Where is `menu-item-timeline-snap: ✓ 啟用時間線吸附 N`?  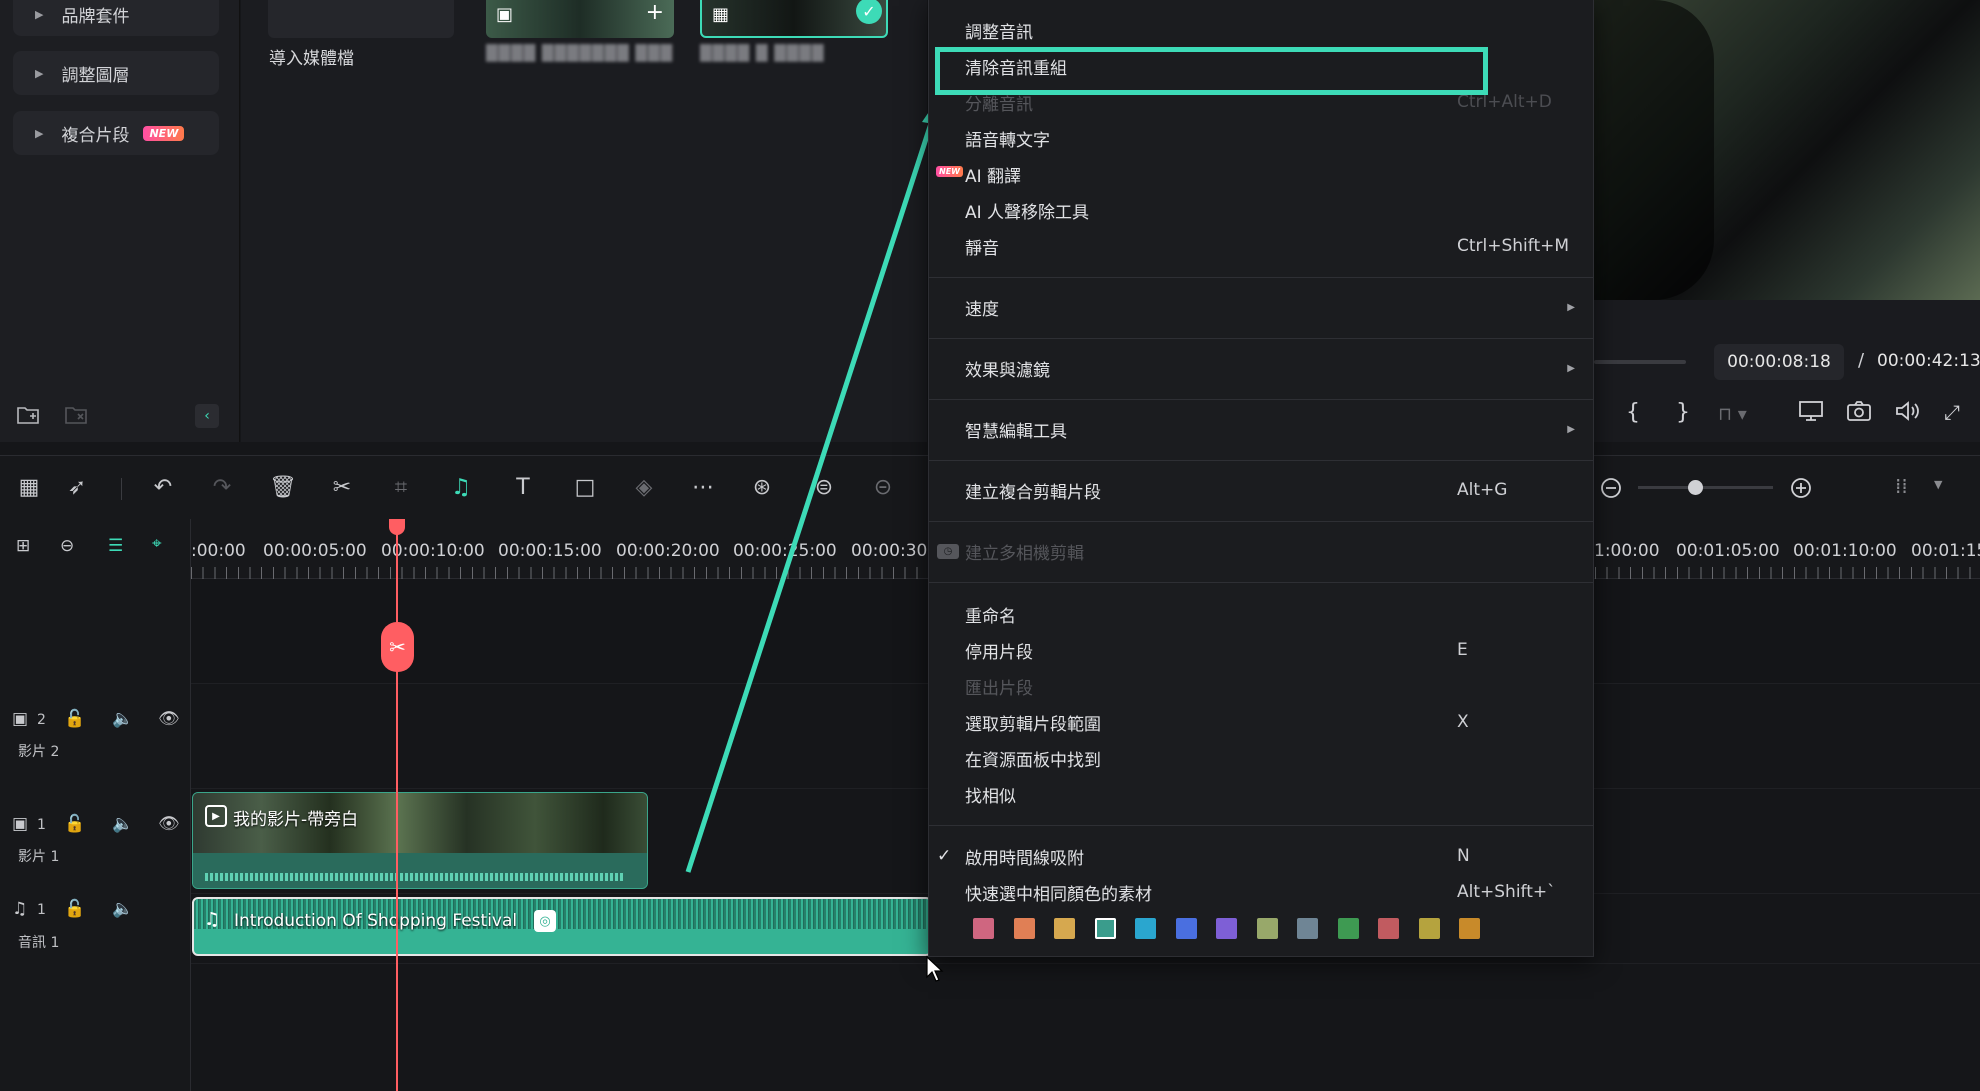 menu-item-timeline-snap: ✓ 啟用時間線吸附 N is located at coordinates (1261, 856).